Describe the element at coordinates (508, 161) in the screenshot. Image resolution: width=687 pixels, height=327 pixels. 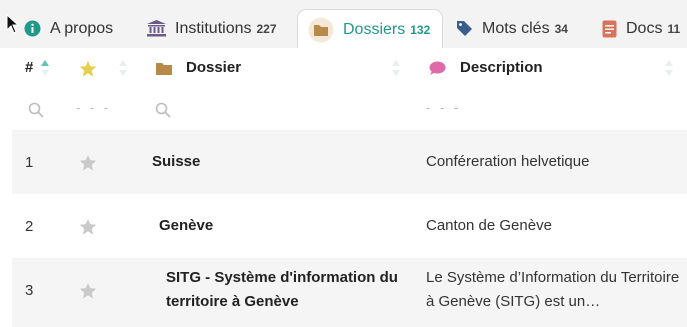
I see `dossier-description: Conféreration helvetique` at that location.